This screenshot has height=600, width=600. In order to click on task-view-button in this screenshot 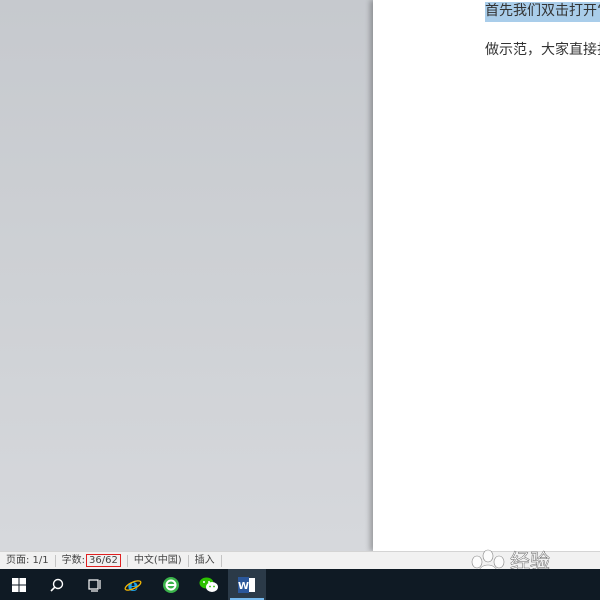, I will do `click(95, 584)`.